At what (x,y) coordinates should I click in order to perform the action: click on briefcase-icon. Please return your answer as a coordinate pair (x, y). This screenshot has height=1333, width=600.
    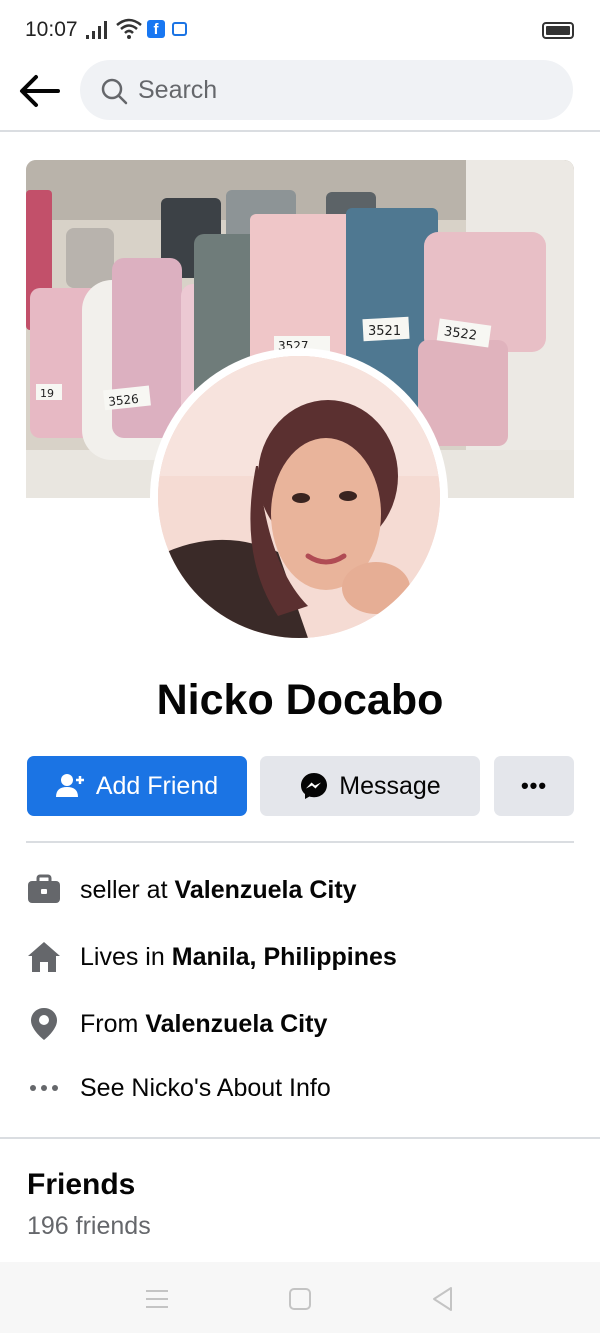
    Looking at the image, I should click on (44, 888).